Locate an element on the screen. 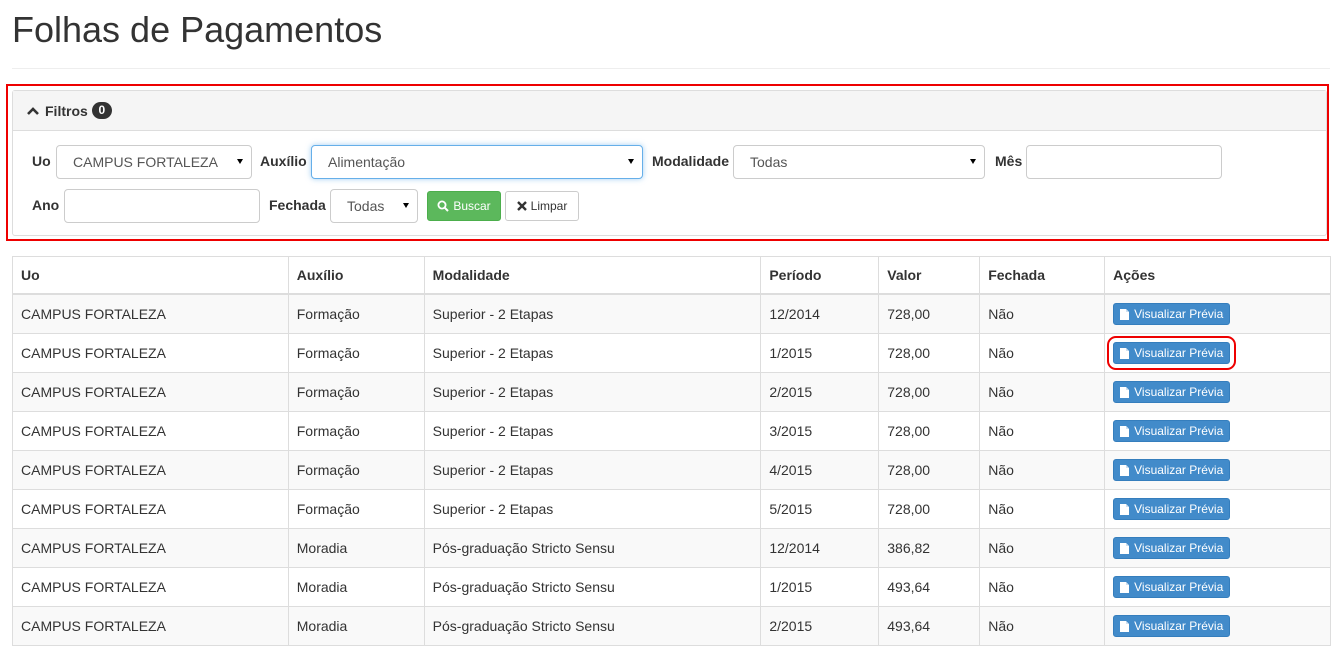  filter-count-badge: 0 is located at coordinates (101, 110).